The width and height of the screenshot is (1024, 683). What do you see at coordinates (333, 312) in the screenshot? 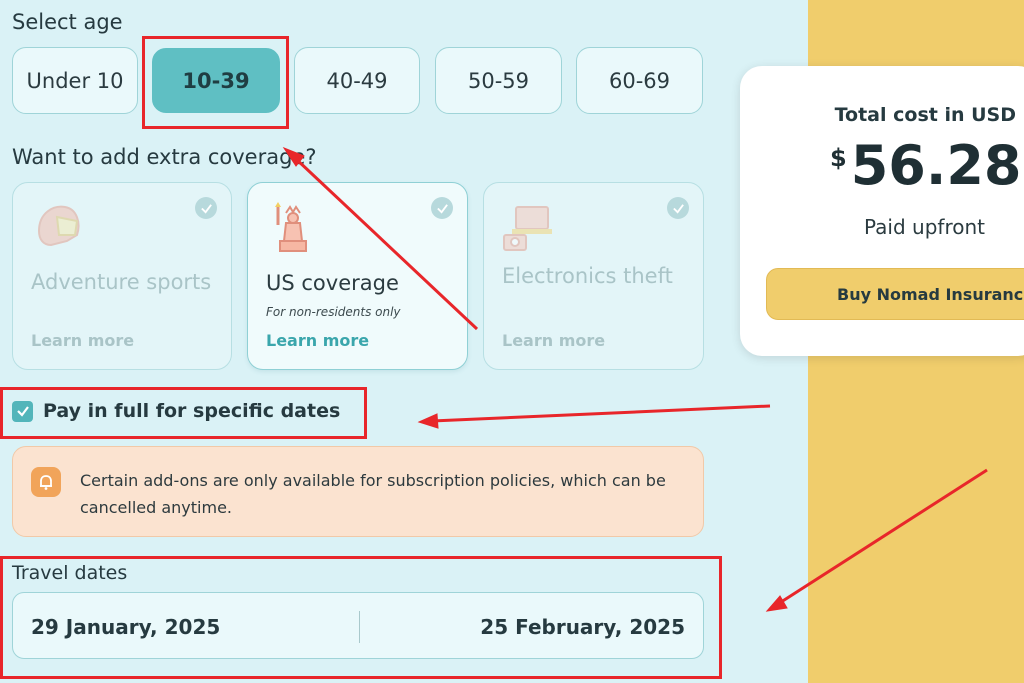
I see `coverage-subtitle: For non-residents only` at bounding box center [333, 312].